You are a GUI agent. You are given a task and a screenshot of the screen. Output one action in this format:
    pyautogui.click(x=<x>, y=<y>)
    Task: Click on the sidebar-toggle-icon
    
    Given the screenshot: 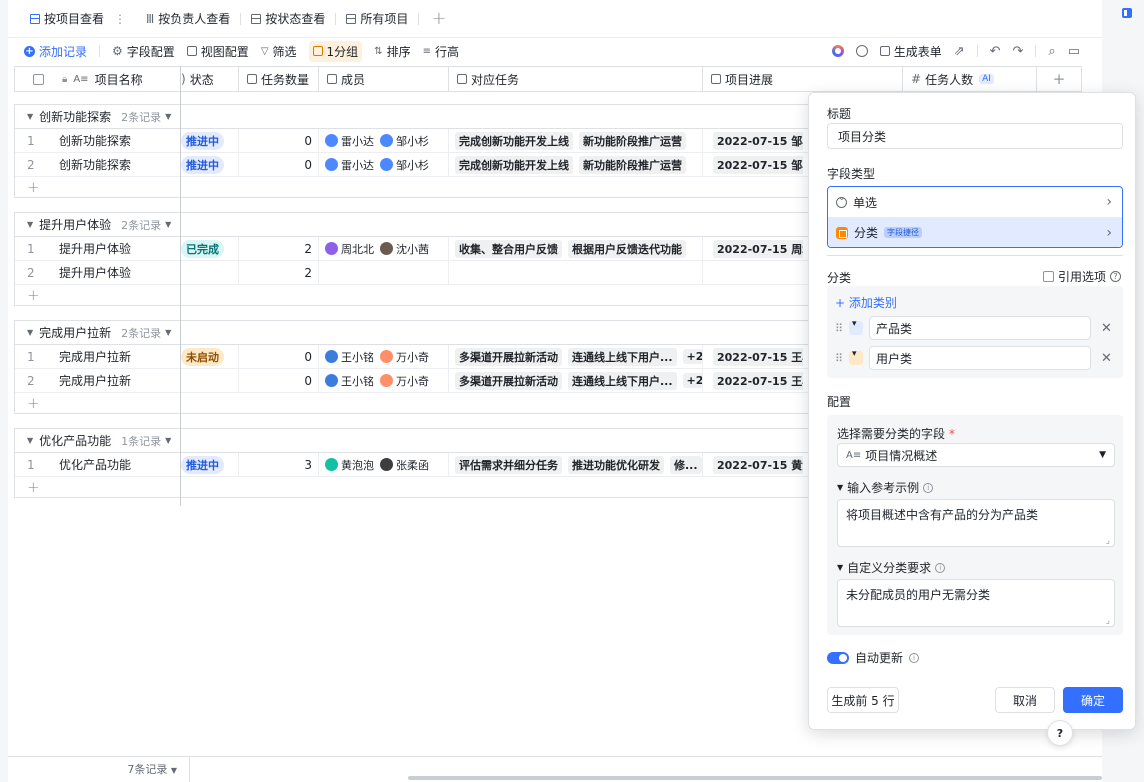 What is the action you would take?
    pyautogui.click(x=1127, y=13)
    